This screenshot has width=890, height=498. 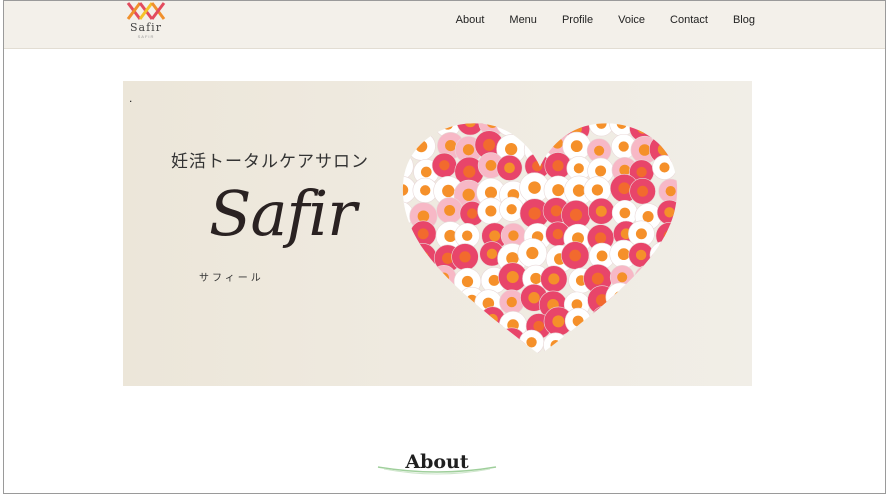 I want to click on safir-logo-icon, so click(x=146, y=11).